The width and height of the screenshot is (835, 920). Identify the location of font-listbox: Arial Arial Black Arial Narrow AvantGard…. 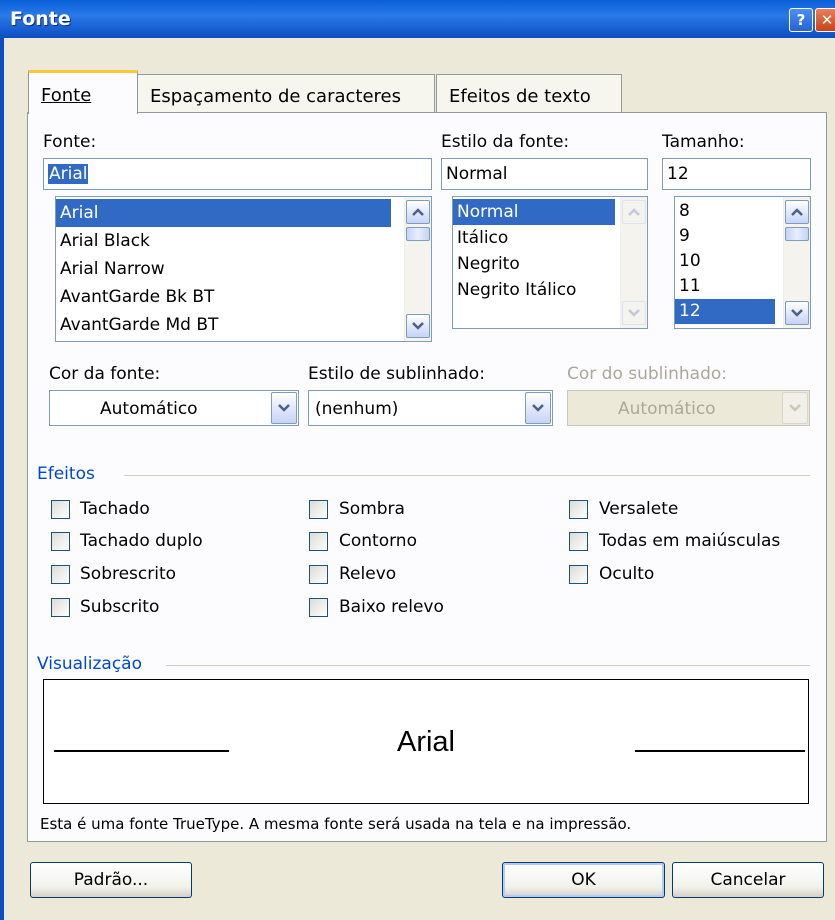
(243, 269).